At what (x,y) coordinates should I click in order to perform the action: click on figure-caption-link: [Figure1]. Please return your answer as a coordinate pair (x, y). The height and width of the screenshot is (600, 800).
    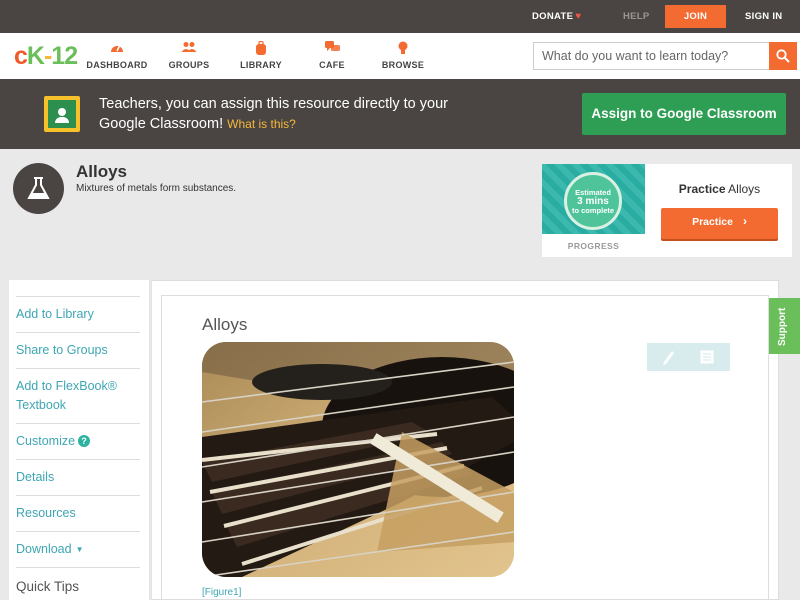
    Looking at the image, I should click on (221, 592).